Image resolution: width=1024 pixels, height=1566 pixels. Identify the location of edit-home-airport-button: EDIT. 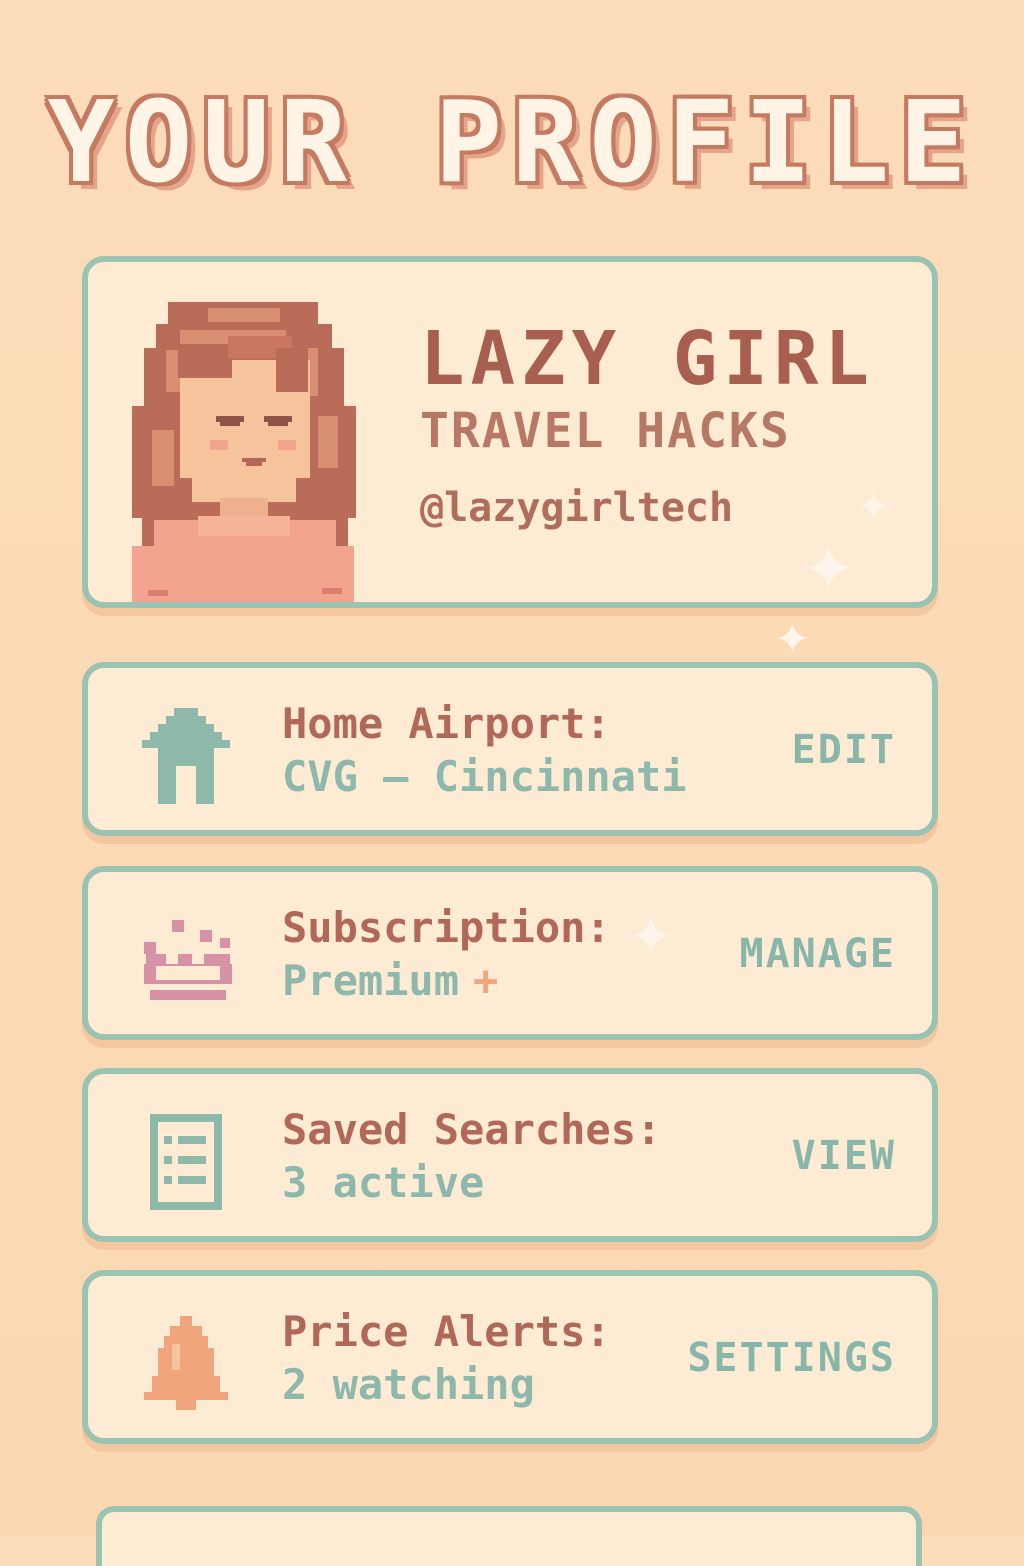
(844, 750).